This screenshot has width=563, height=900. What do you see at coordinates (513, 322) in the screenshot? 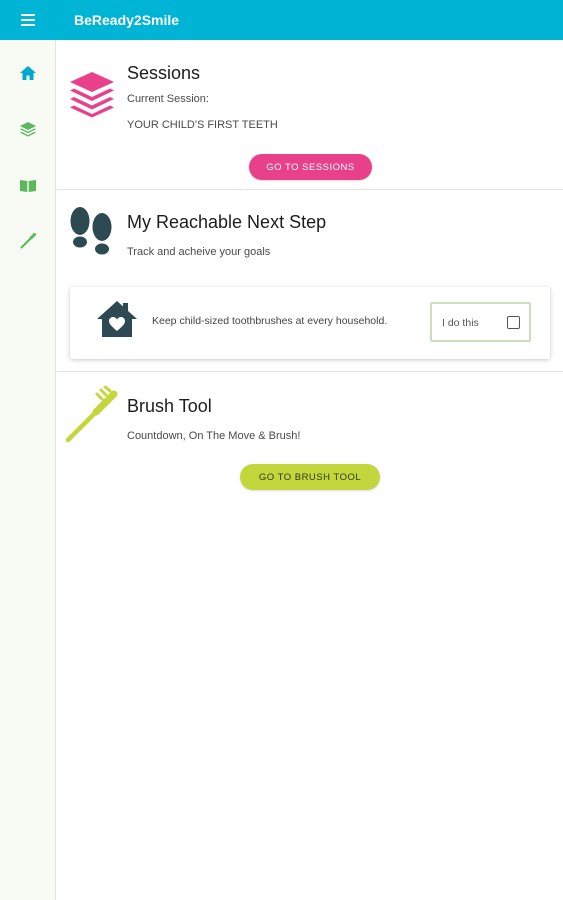
I see `i-do-this-checkbox` at bounding box center [513, 322].